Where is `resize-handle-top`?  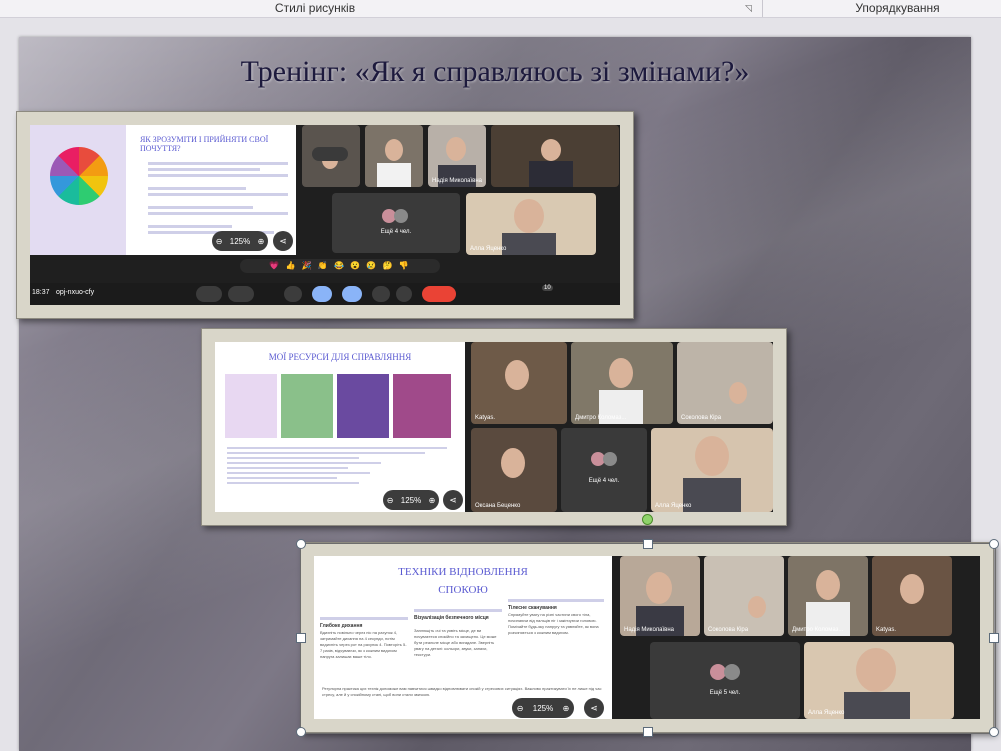 resize-handle-top is located at coordinates (648, 544).